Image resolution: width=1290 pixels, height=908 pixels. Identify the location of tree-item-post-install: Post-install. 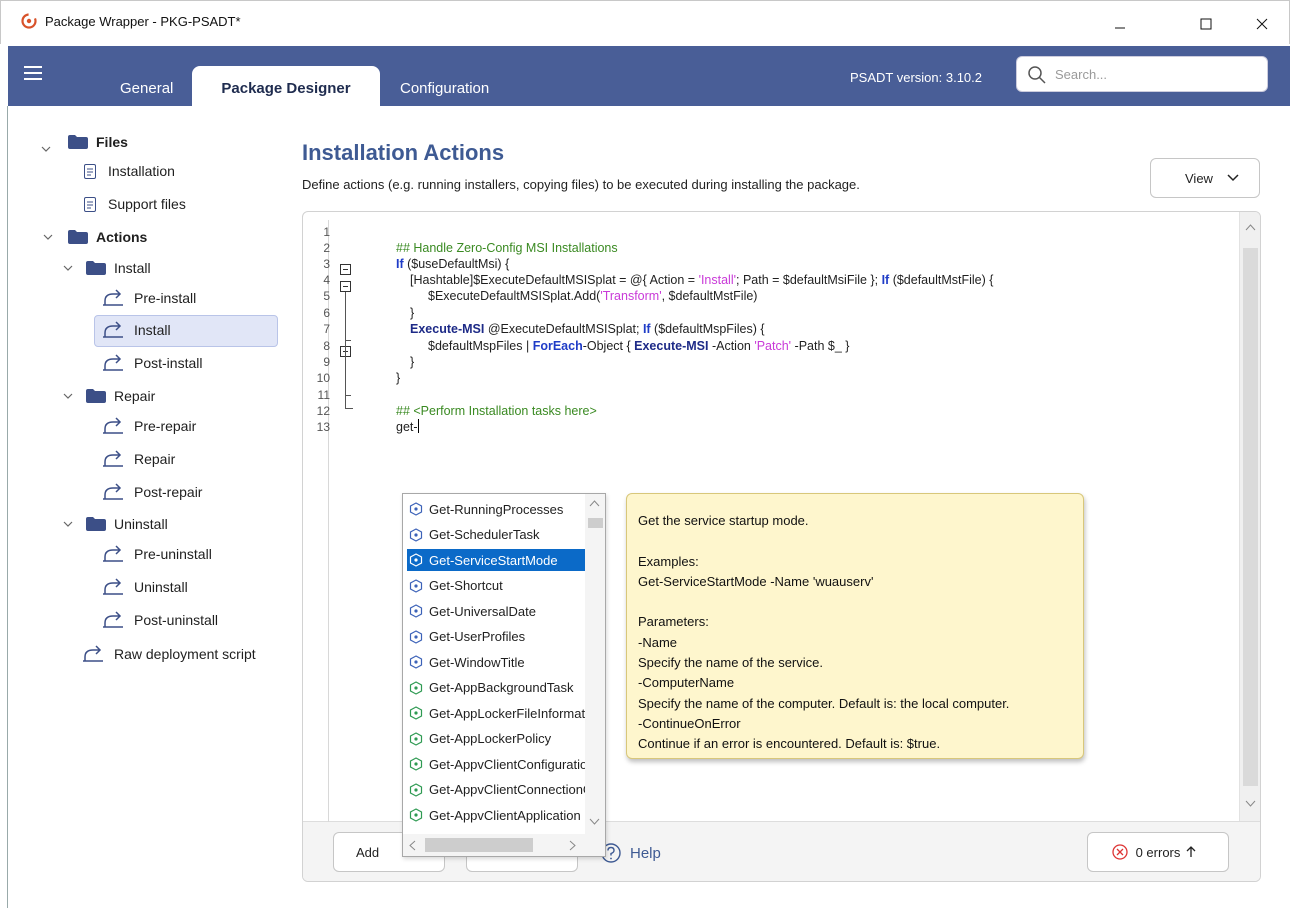
(152, 363).